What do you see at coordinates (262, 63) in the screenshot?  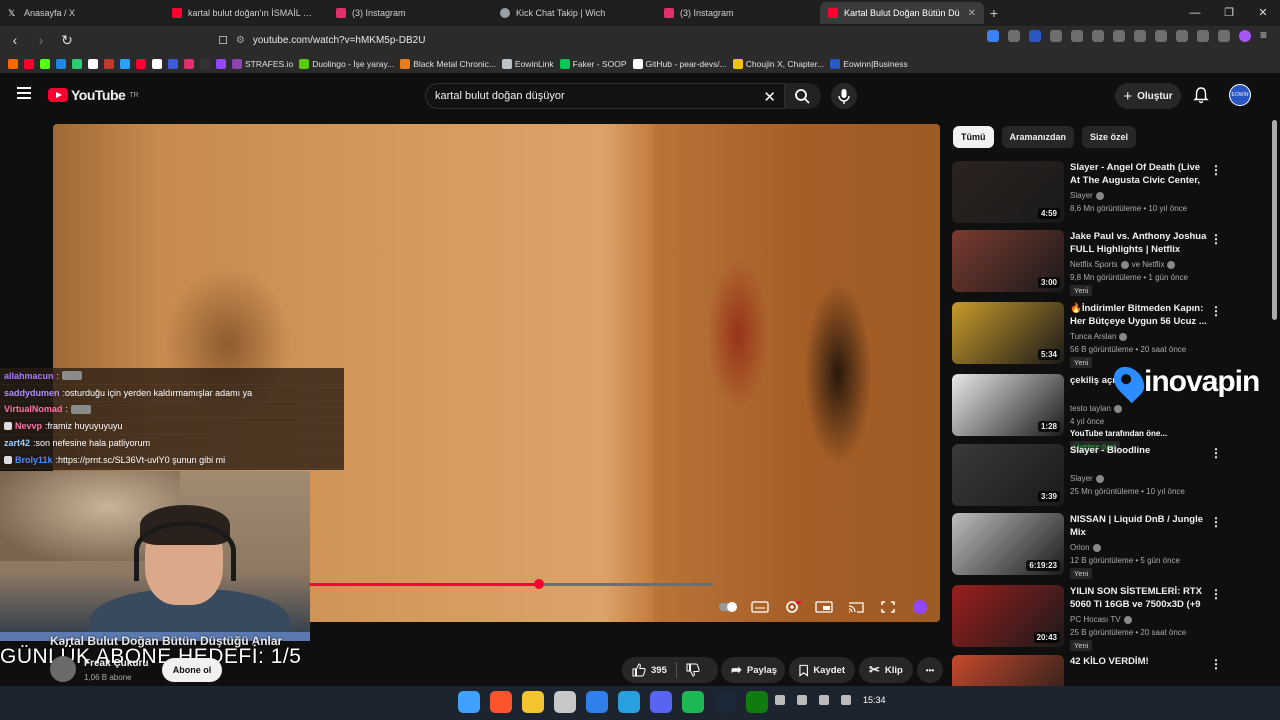 I see `bookmark-item: STRAFES.io` at bounding box center [262, 63].